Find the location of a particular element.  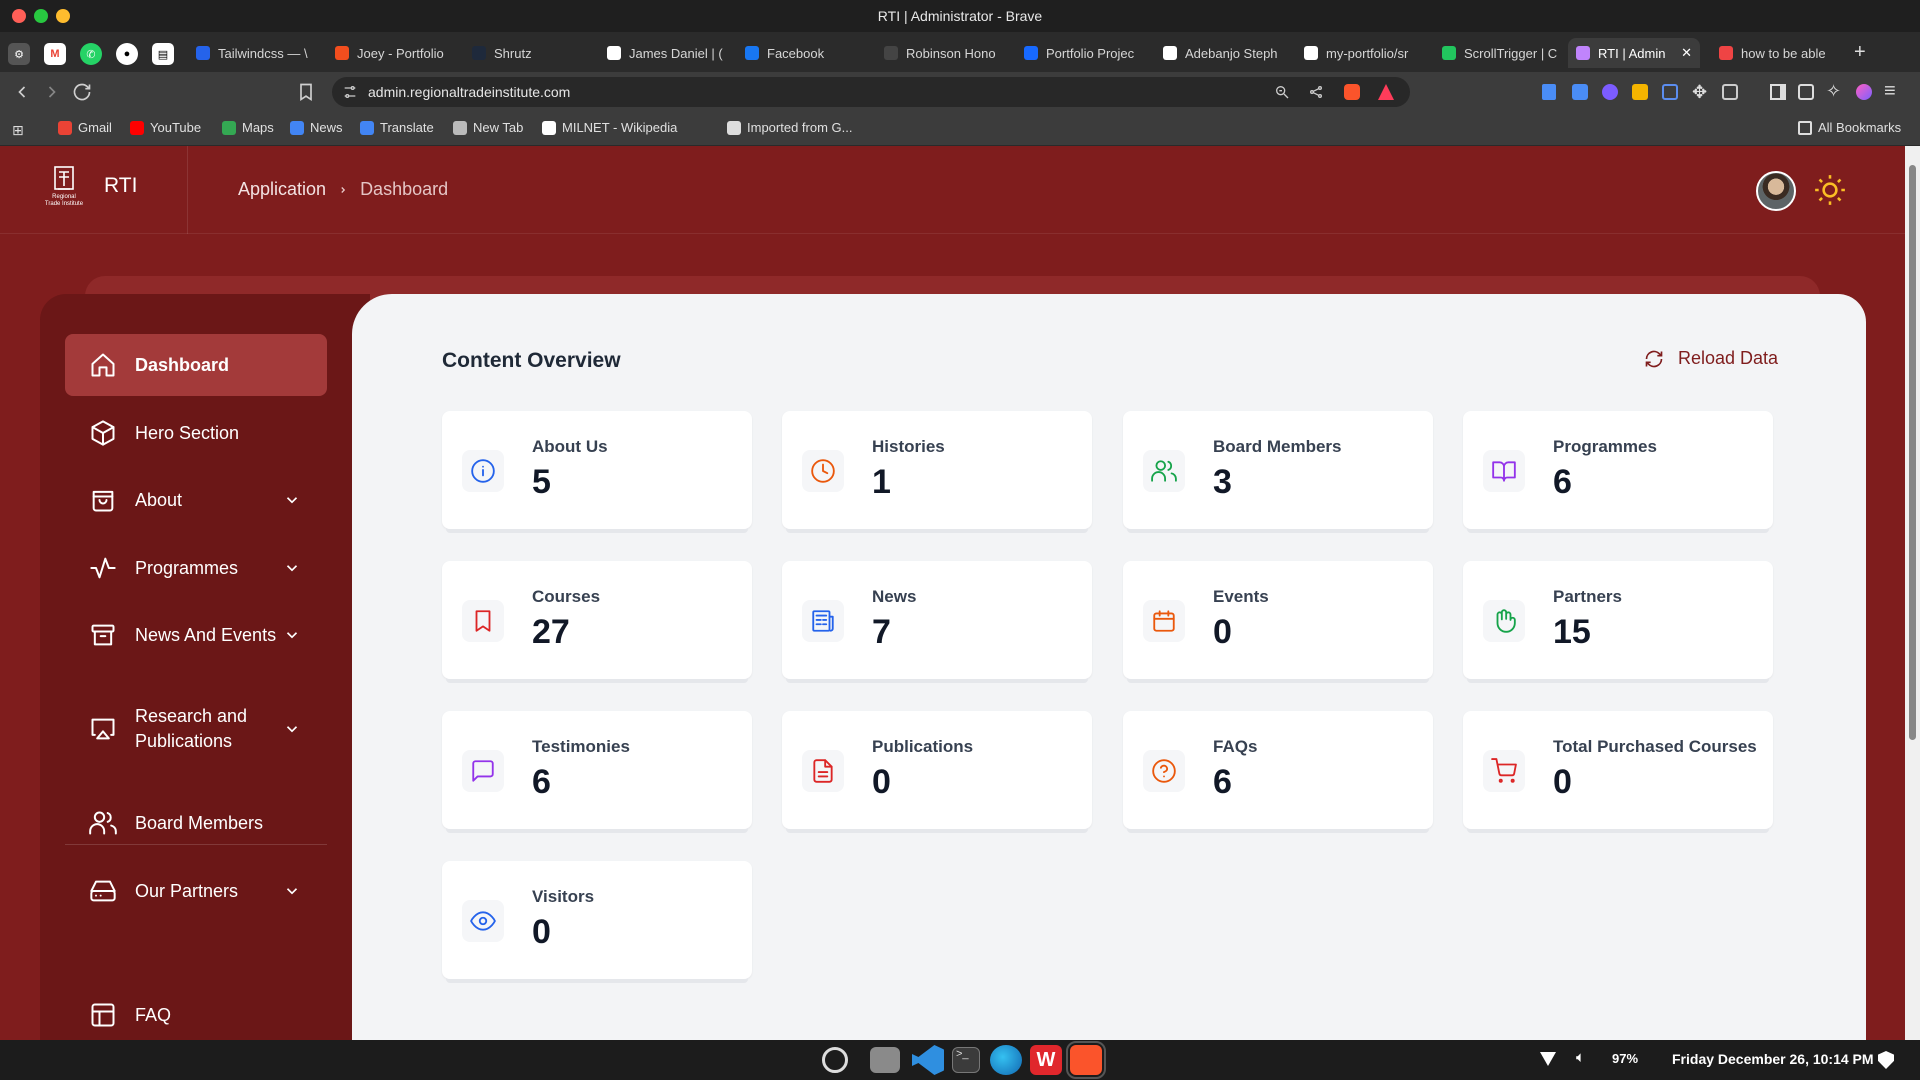

all-bookmarks: All Bookmarks is located at coordinates (1849, 127).